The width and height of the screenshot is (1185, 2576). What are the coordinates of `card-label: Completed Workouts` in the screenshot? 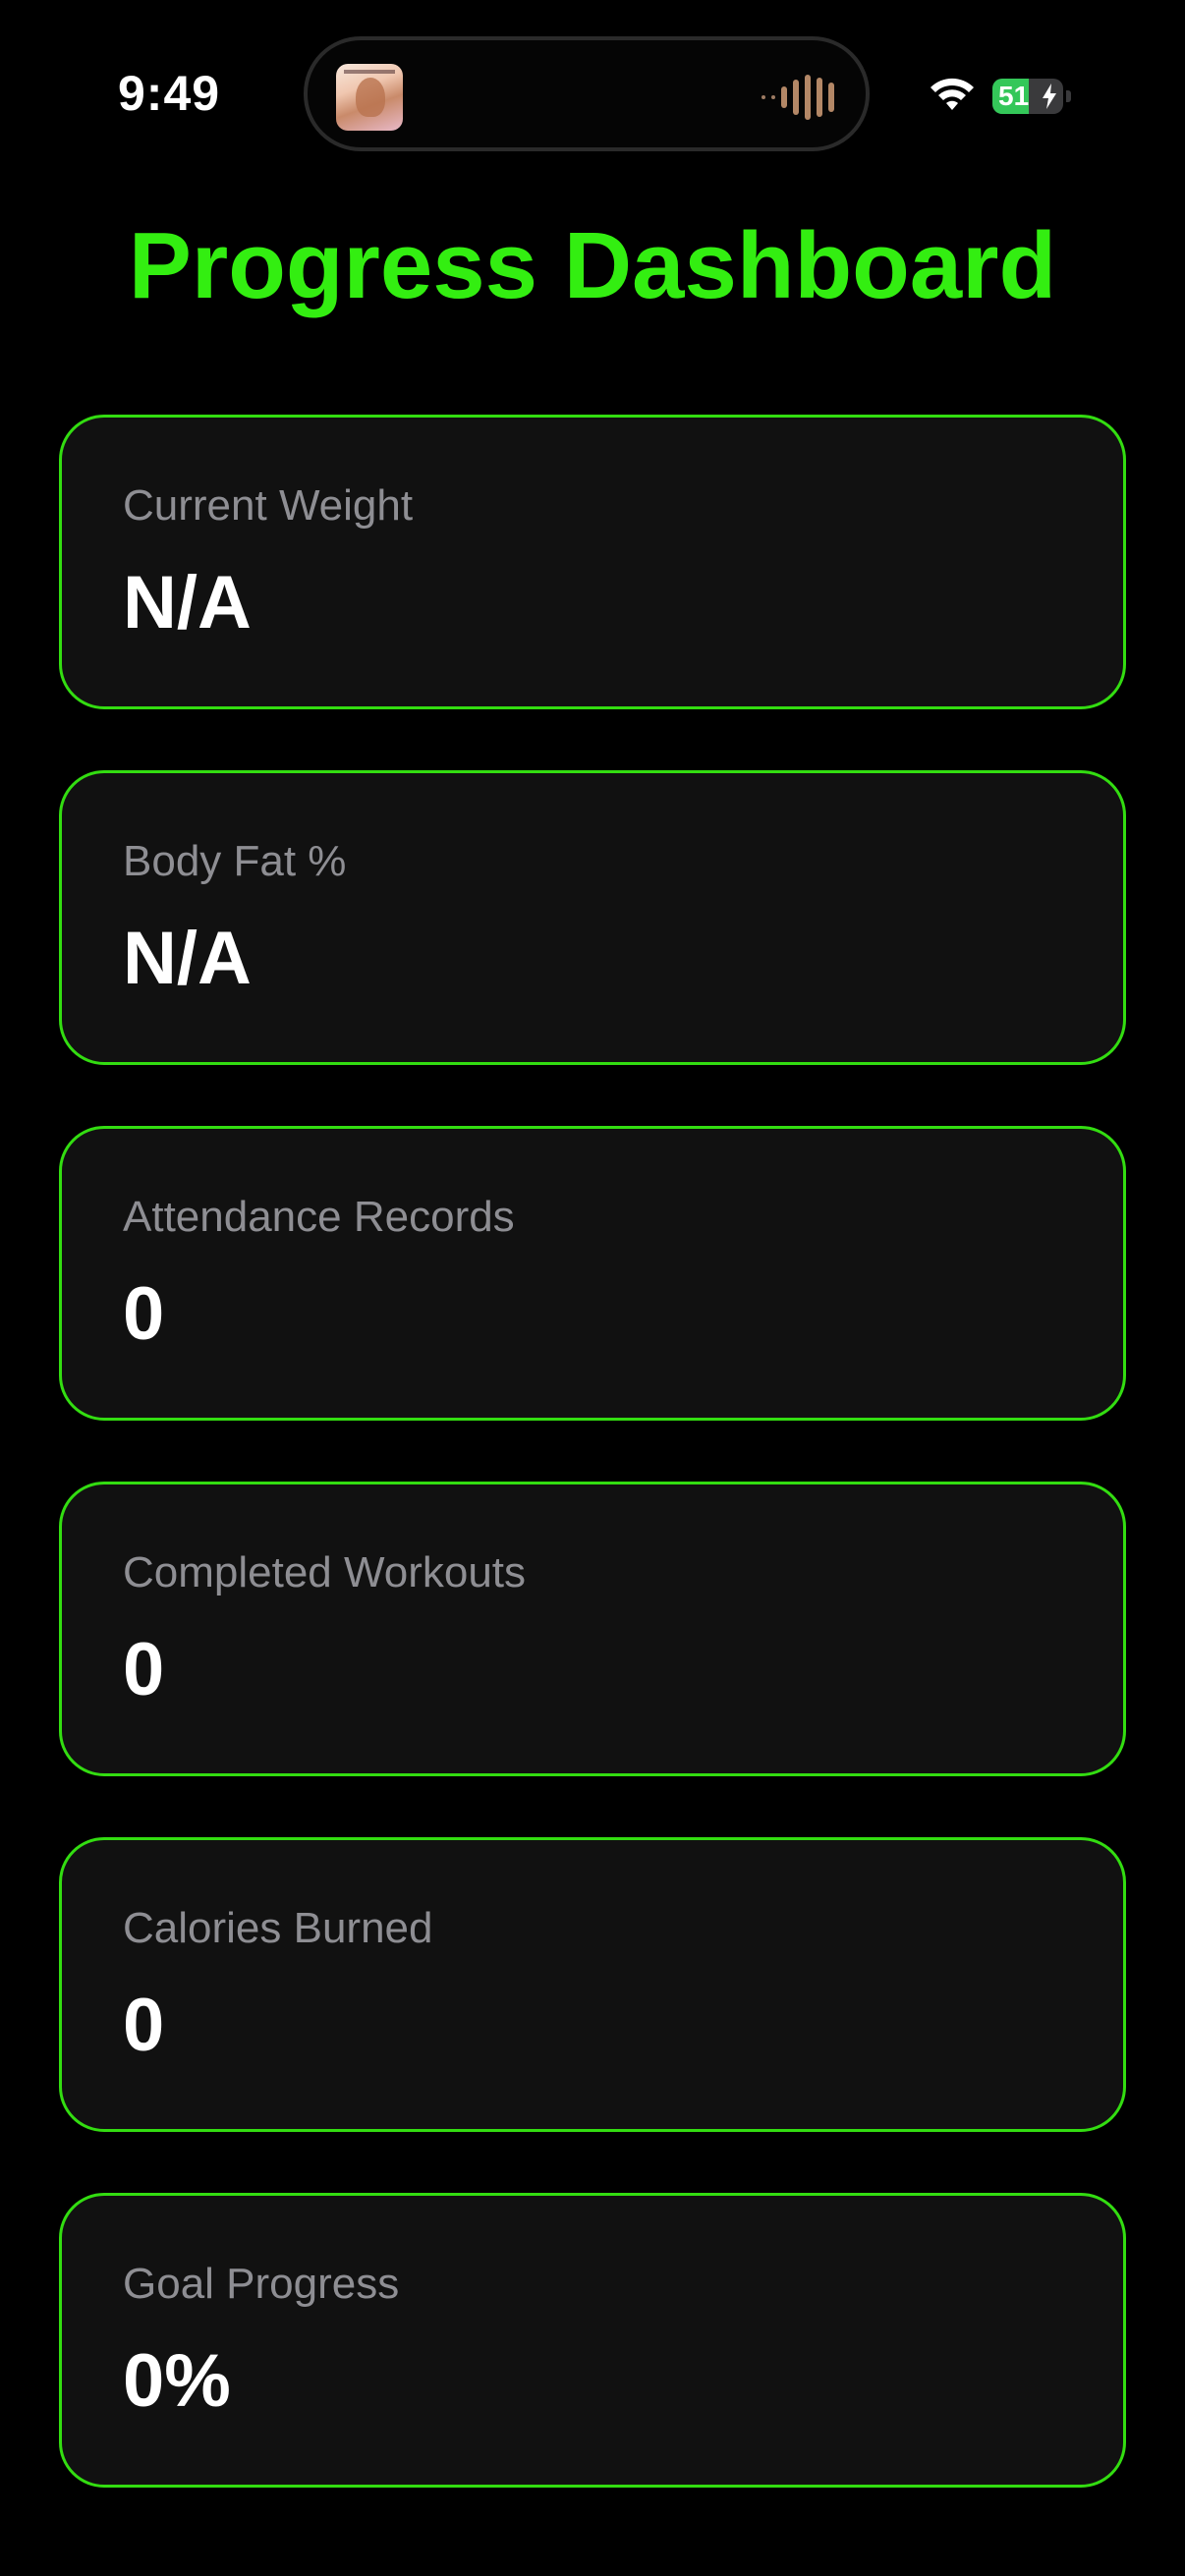 It's located at (325, 1572).